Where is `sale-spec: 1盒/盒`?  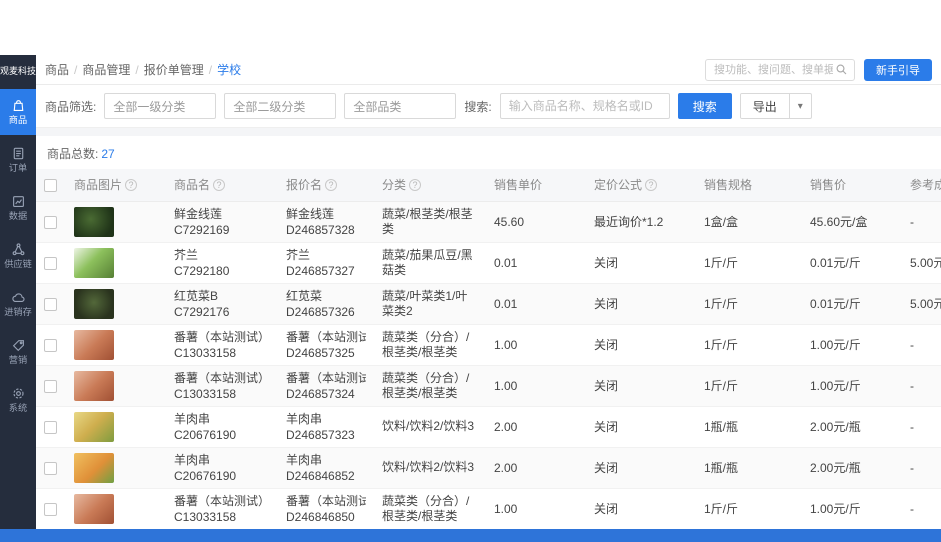 sale-spec: 1盒/盒 is located at coordinates (749, 222).